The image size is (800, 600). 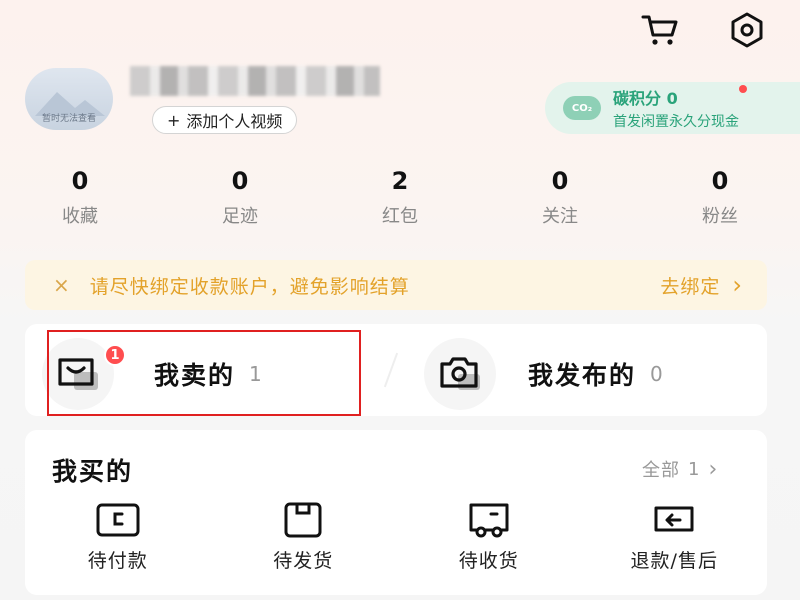 I want to click on username-blurred, so click(x=255, y=81).